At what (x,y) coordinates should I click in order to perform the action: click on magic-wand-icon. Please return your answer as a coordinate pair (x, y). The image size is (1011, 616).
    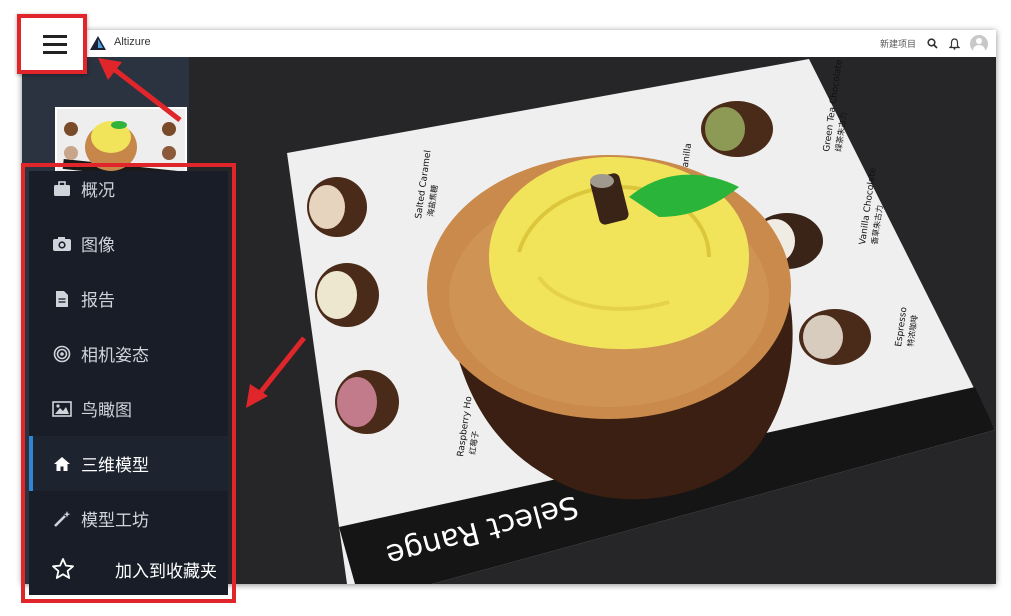
    Looking at the image, I should click on (62, 519).